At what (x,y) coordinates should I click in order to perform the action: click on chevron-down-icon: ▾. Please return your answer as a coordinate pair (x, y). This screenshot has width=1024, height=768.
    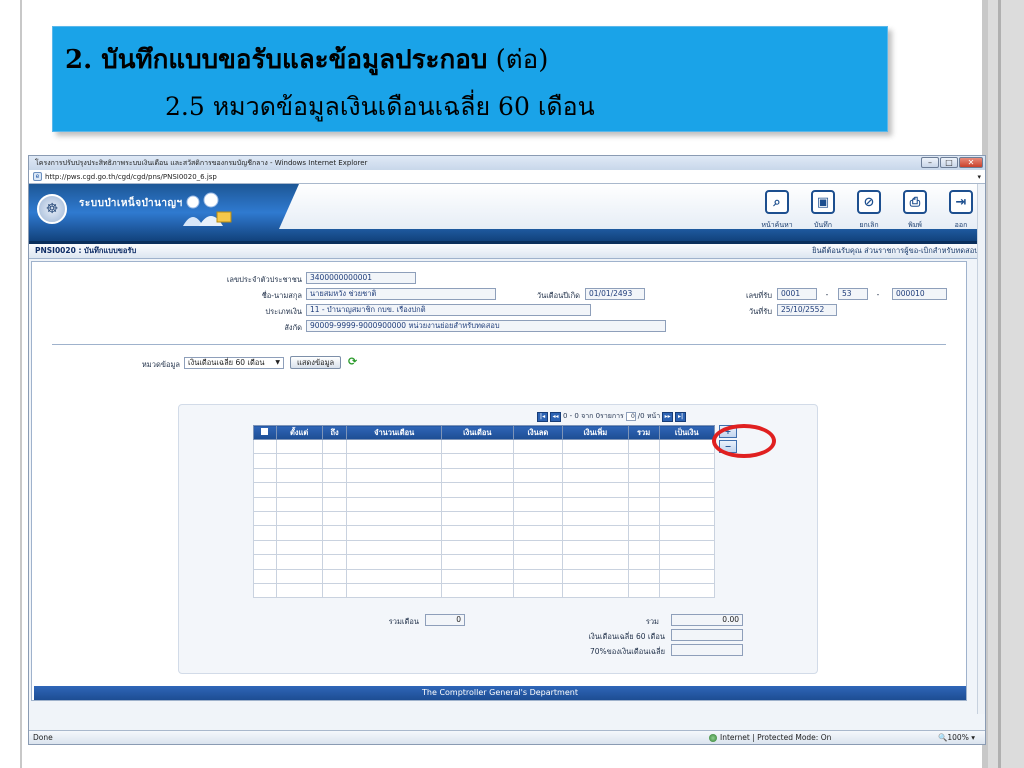
    Looking at the image, I should click on (979, 177).